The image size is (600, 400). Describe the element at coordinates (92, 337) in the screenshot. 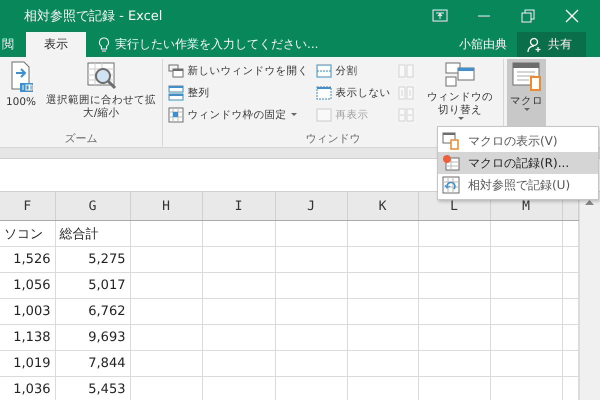

I see `table-cell: 9,693` at that location.